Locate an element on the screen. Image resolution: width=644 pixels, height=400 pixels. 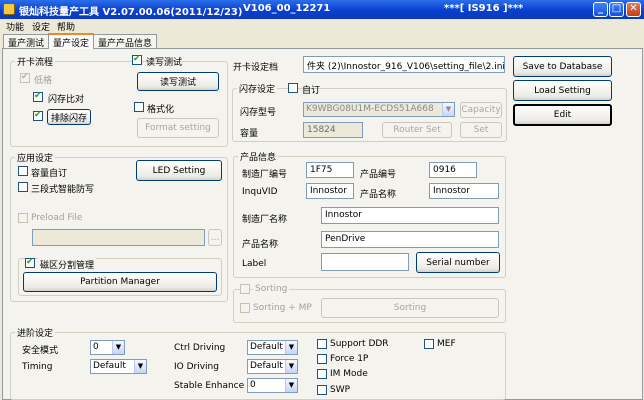
remove-flash-checkbox is located at coordinates (38, 115).